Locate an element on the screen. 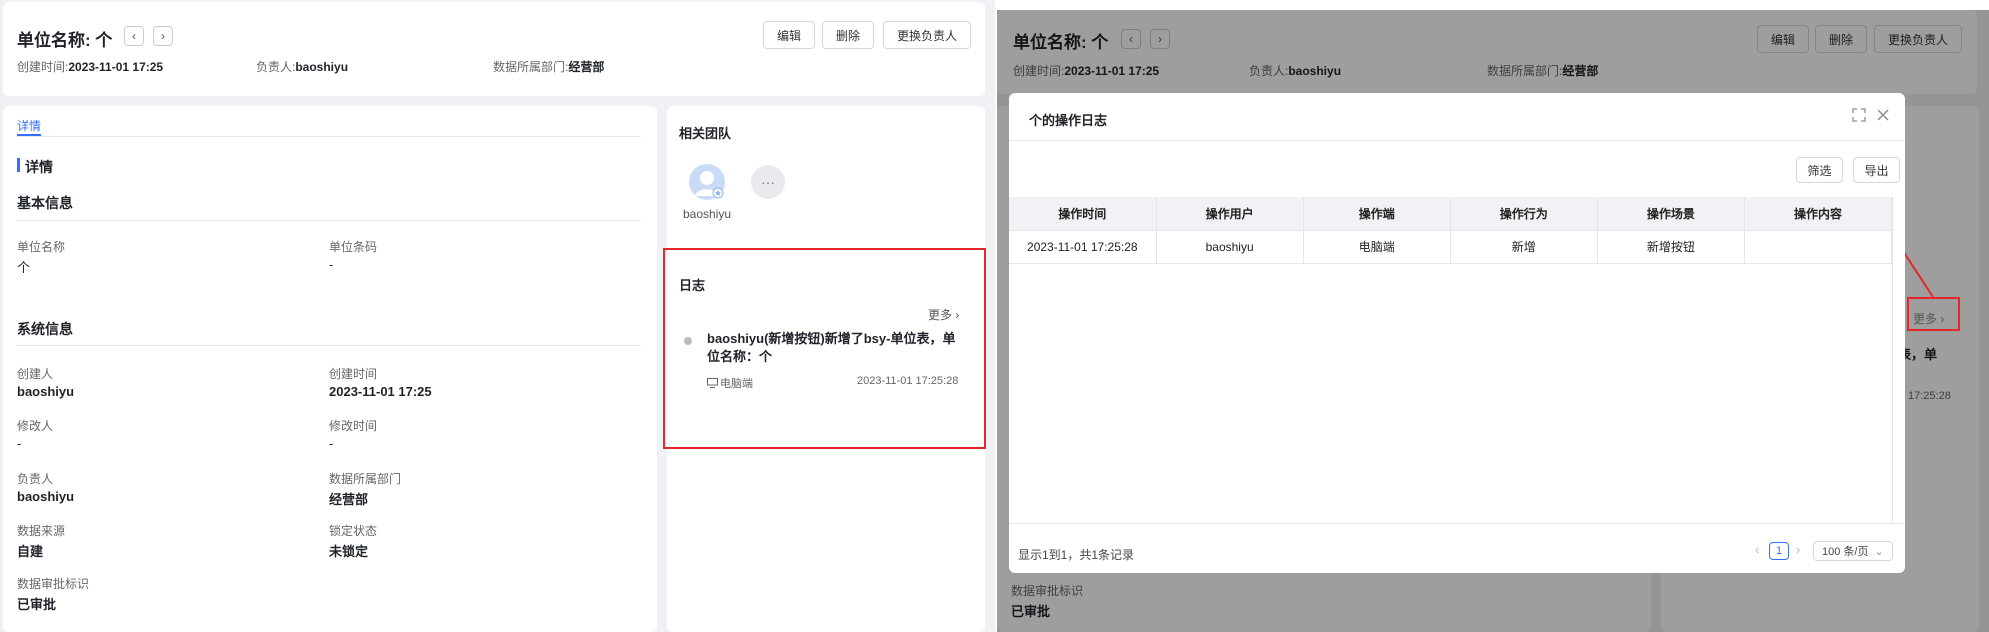 The height and width of the screenshot is (632, 1989). owner-meta: 负责人:baoshiyu is located at coordinates (302, 66).